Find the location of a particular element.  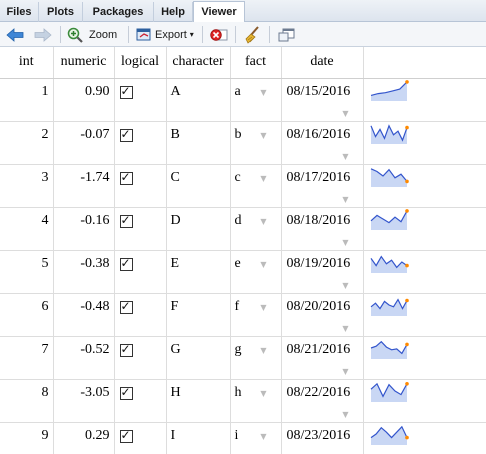

cell-int: 8 is located at coordinates (27, 401).